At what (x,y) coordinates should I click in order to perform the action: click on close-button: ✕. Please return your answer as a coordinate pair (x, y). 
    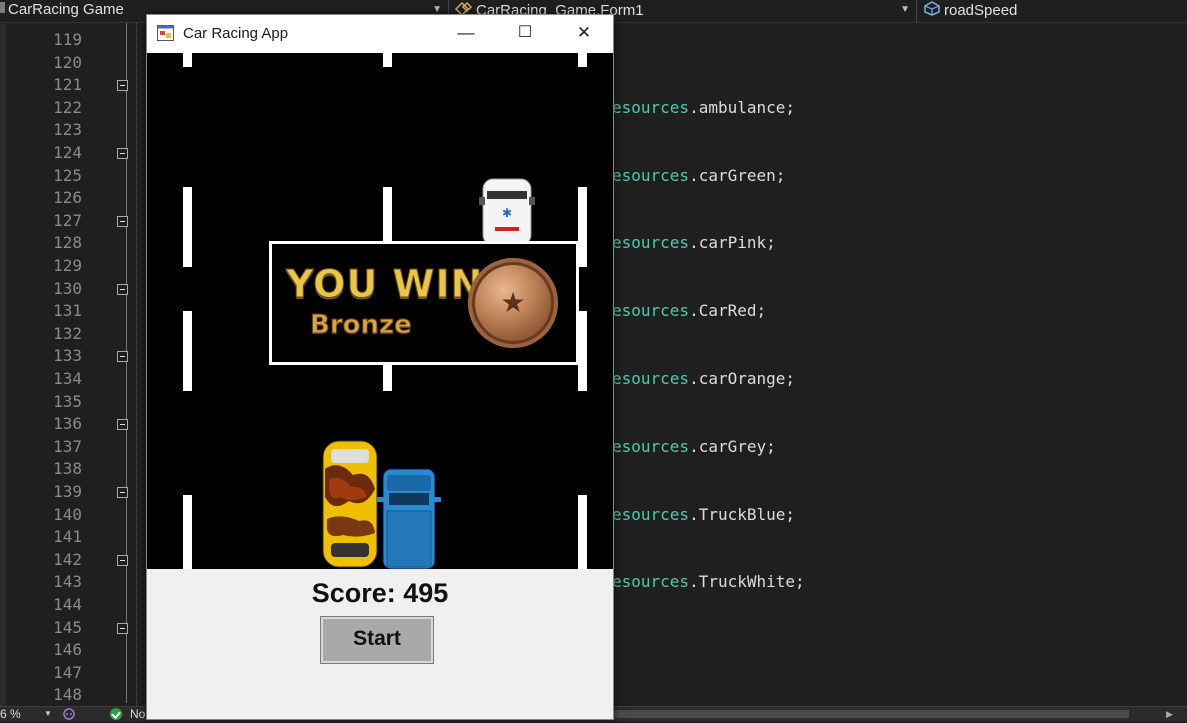
    Looking at the image, I should click on (584, 33).